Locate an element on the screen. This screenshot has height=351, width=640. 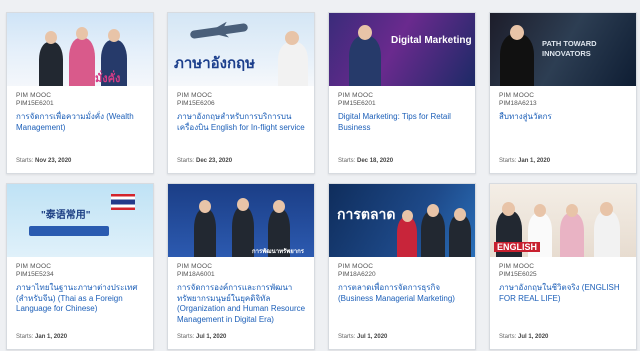
thumbnail-caption: ENGLISH is located at coordinates (517, 247).